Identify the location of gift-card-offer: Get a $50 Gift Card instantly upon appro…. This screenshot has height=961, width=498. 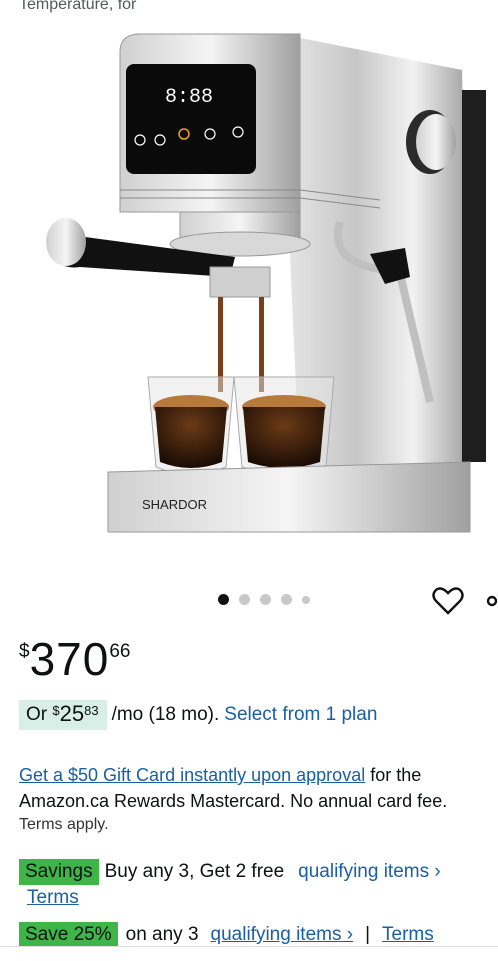
(258, 788).